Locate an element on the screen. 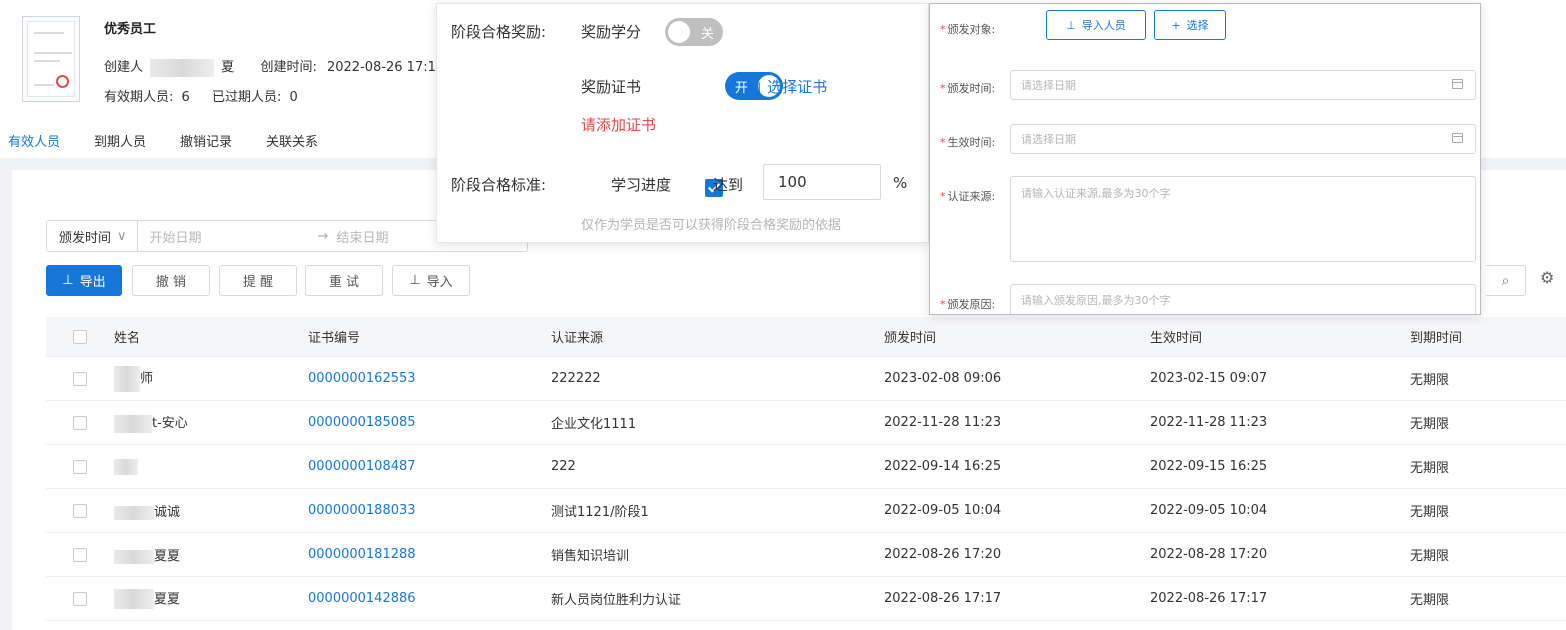  tab-revoke-records: 撤销记录 is located at coordinates (206, 146).